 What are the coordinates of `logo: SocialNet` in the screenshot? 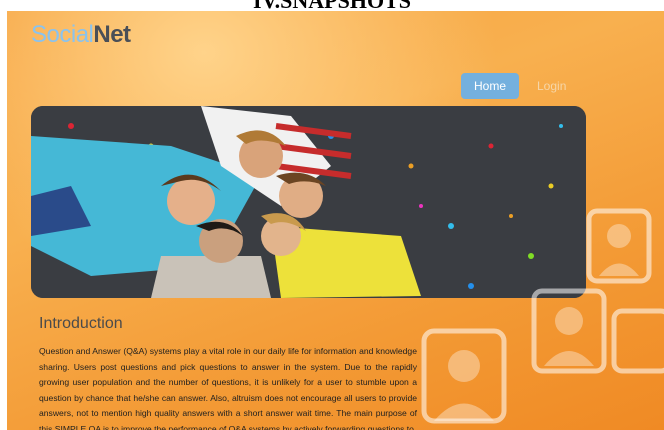 It's located at (81, 35).